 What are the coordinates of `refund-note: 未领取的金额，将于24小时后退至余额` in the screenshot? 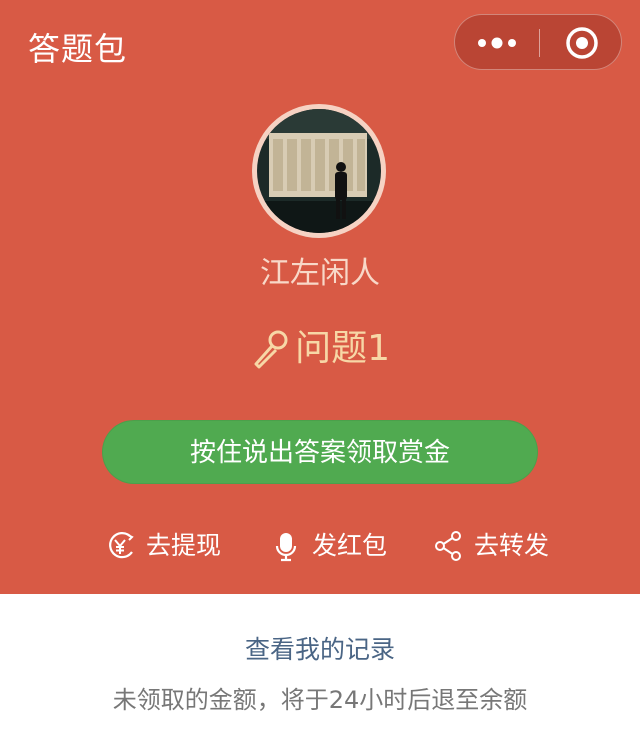 It's located at (320, 700).